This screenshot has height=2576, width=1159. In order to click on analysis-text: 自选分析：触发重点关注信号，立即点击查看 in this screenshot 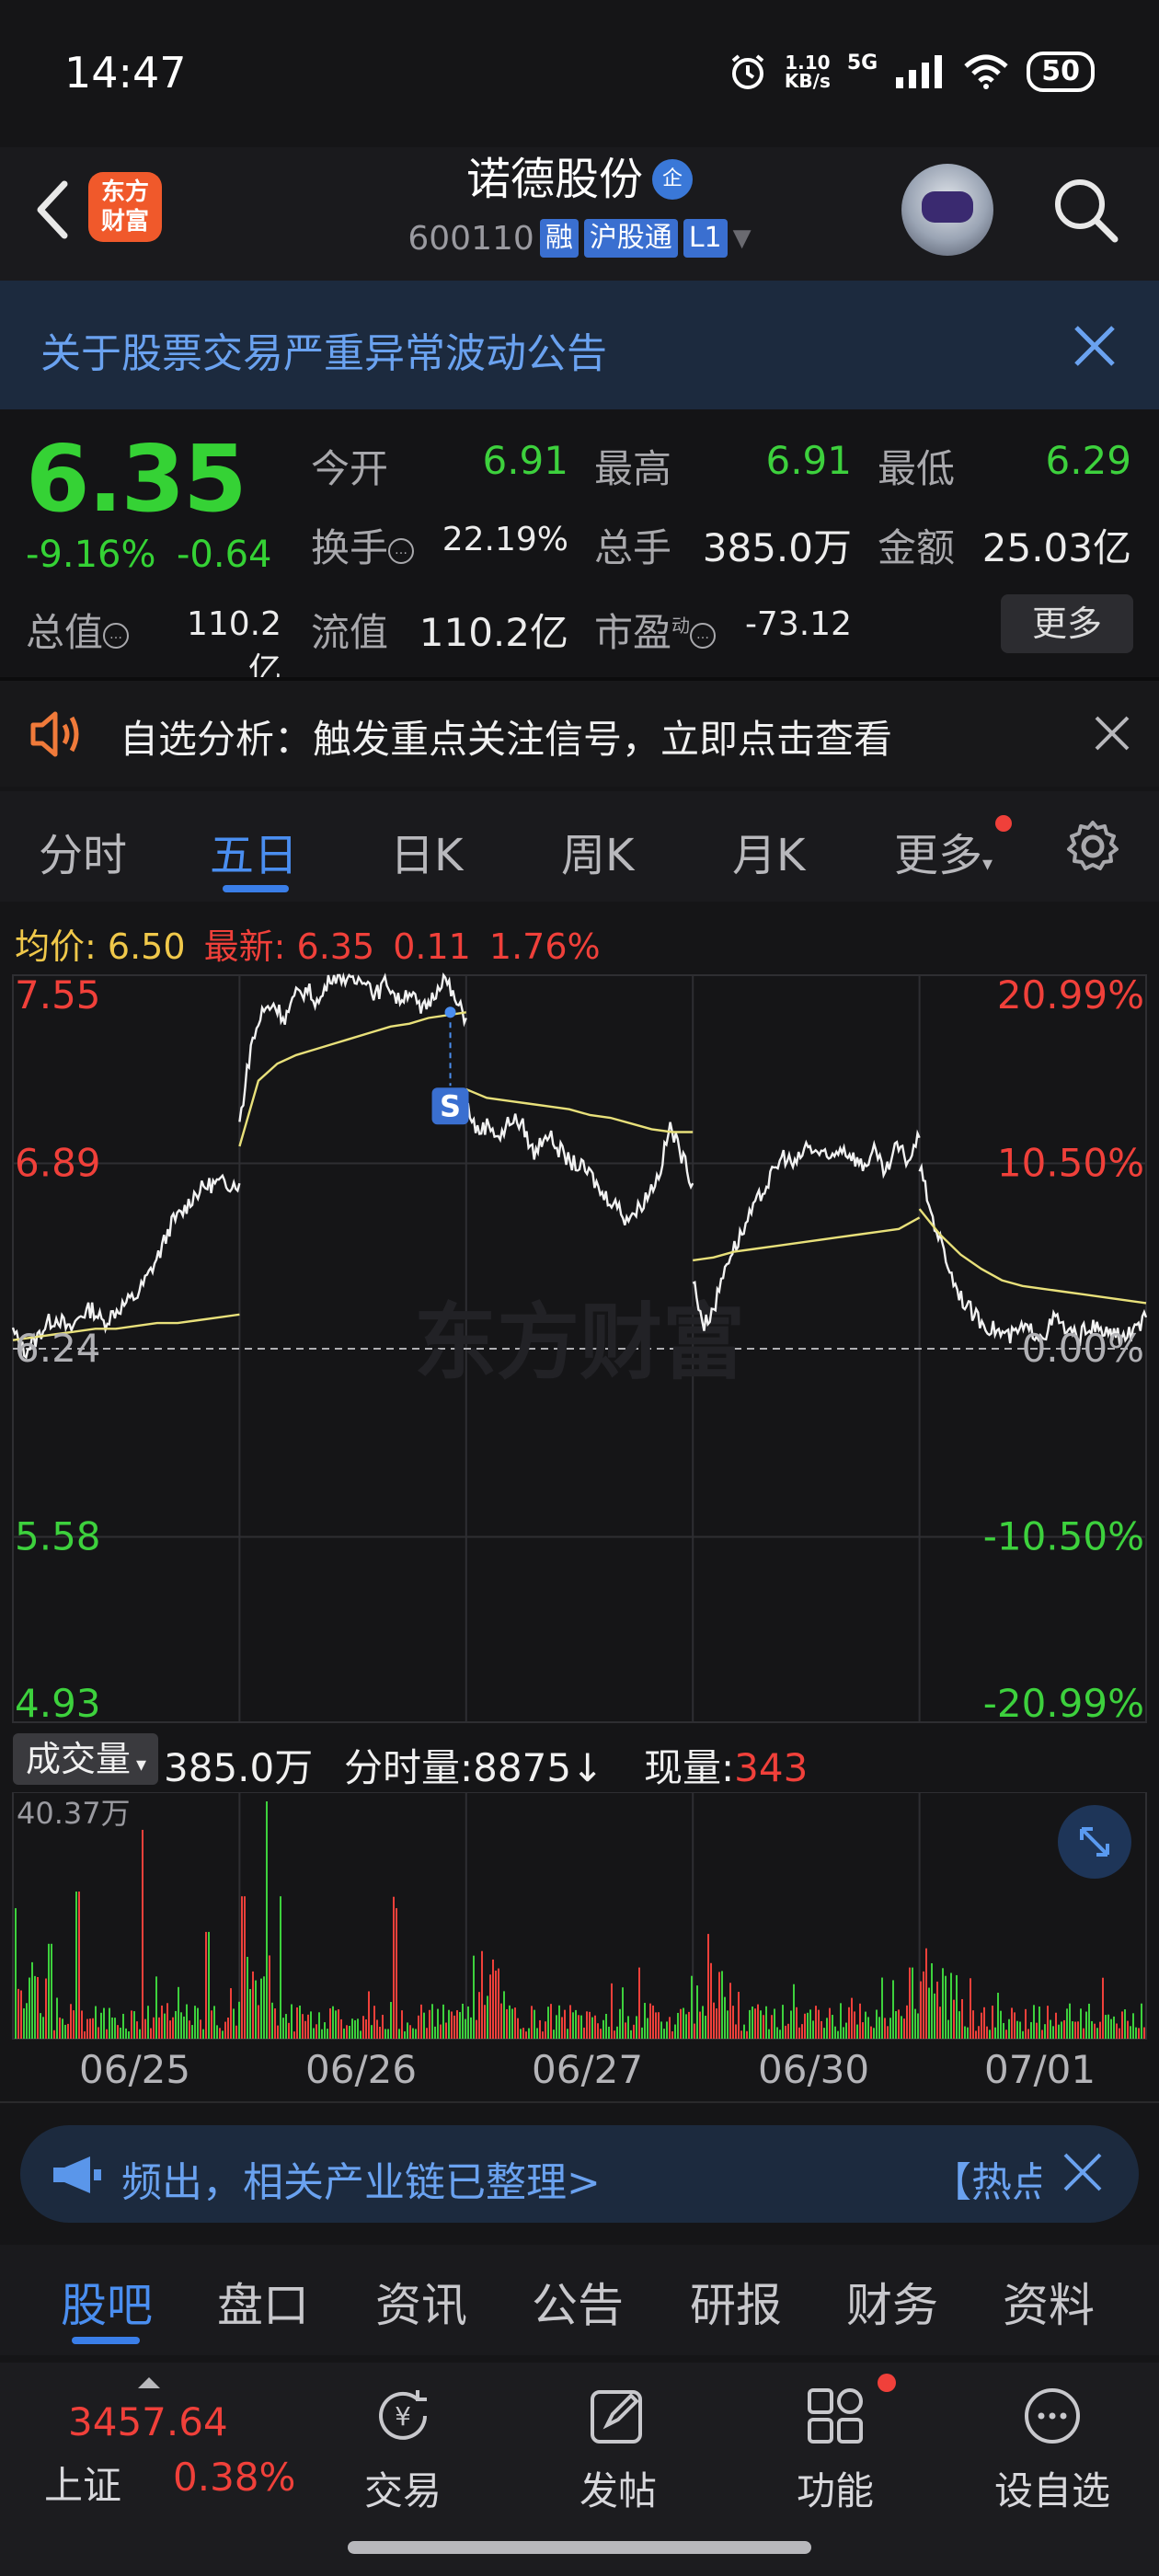, I will do `click(506, 736)`.